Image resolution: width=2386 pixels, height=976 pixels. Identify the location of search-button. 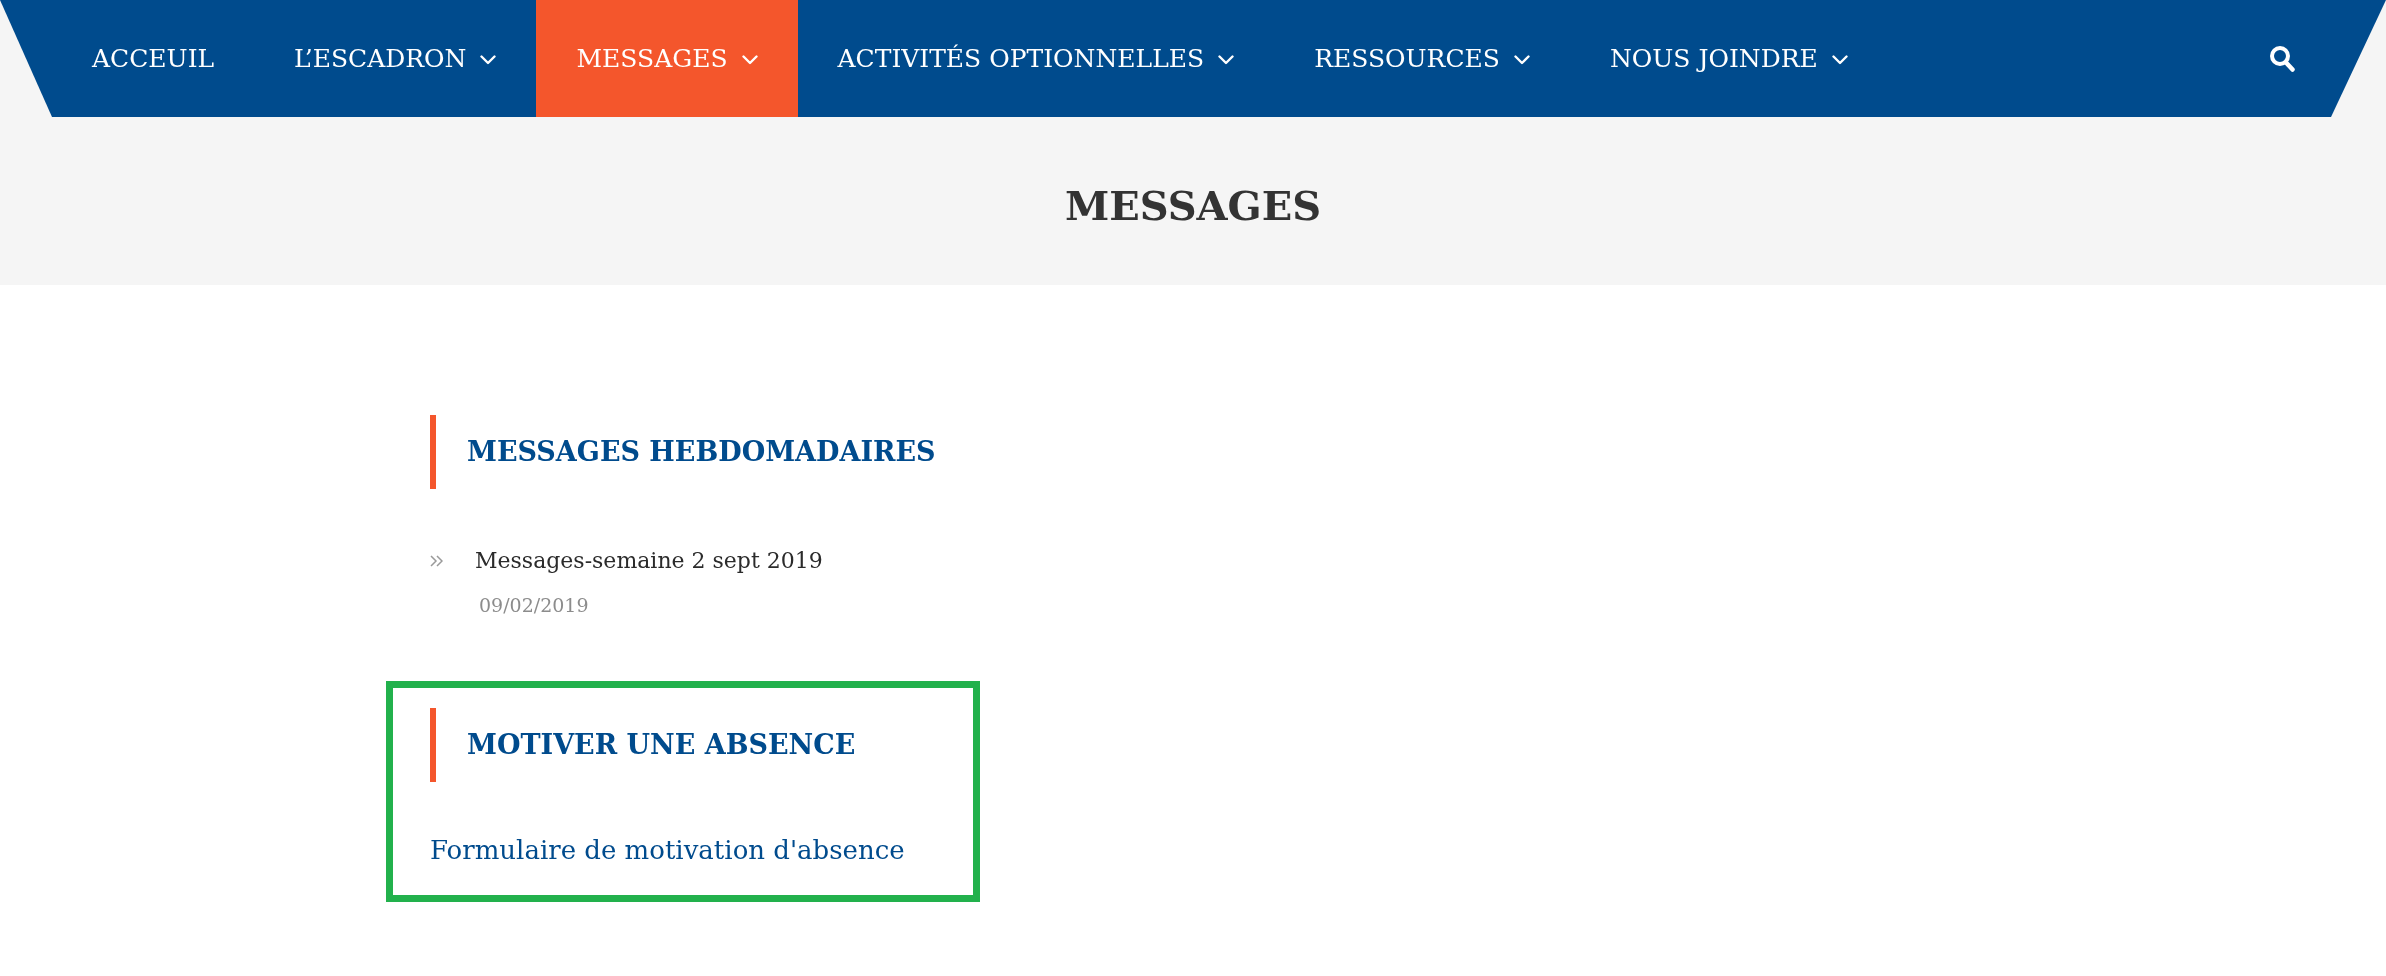
(2282, 58).